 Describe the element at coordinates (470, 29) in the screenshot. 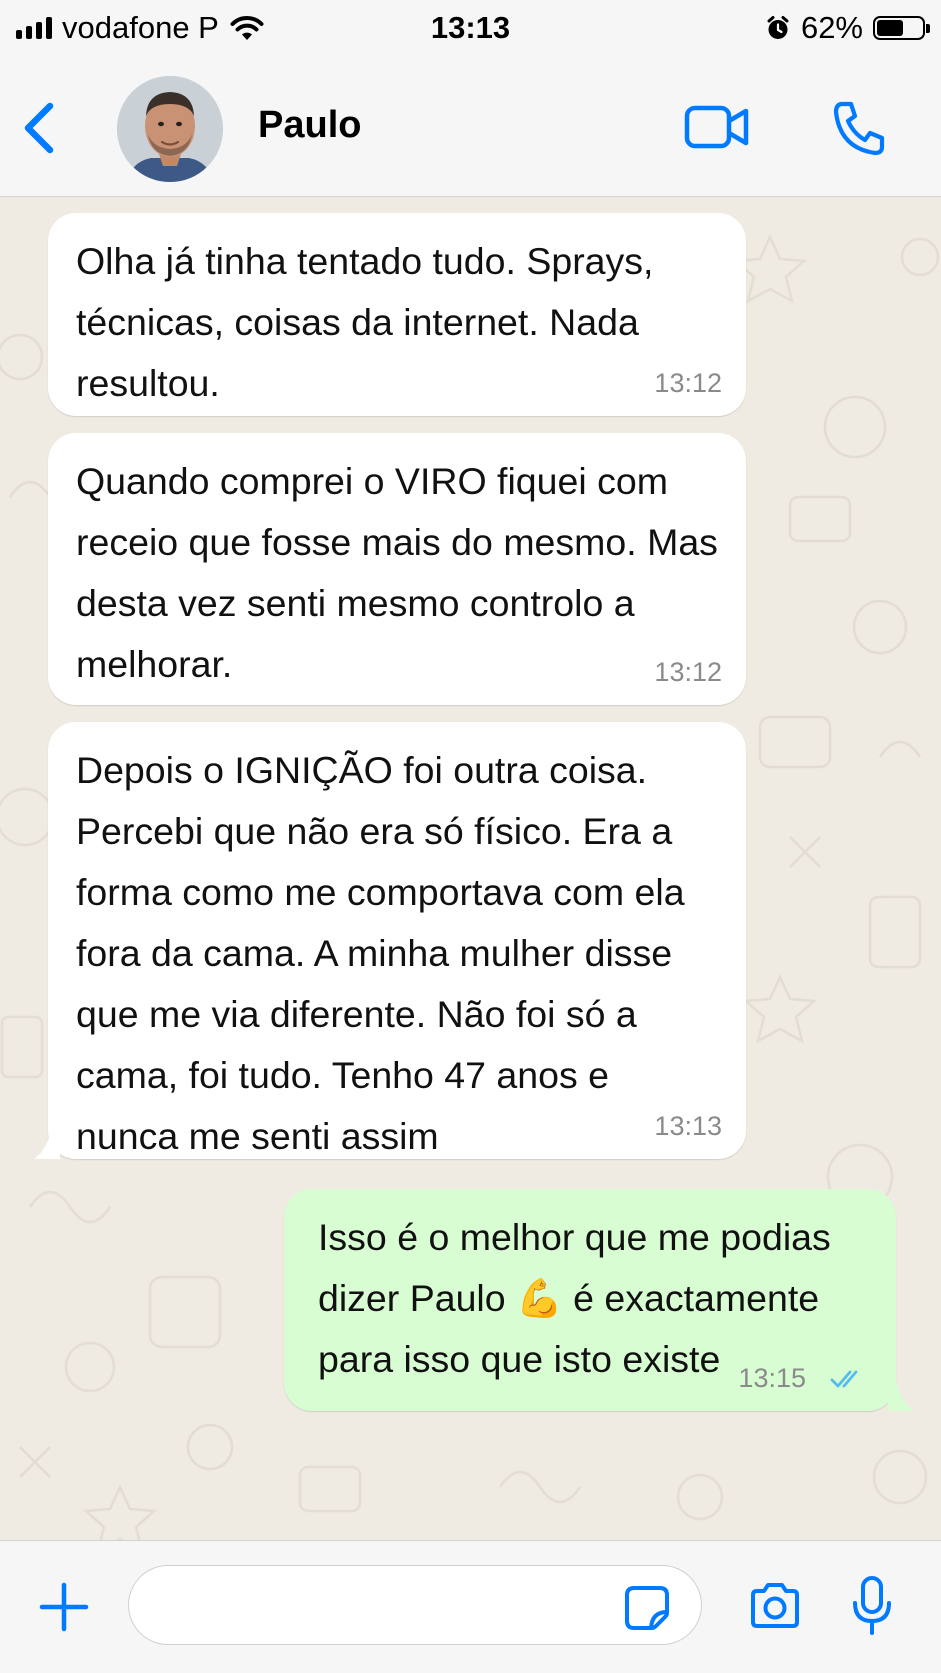

I see `status-bar: vodafone P 13:13 62%` at that location.